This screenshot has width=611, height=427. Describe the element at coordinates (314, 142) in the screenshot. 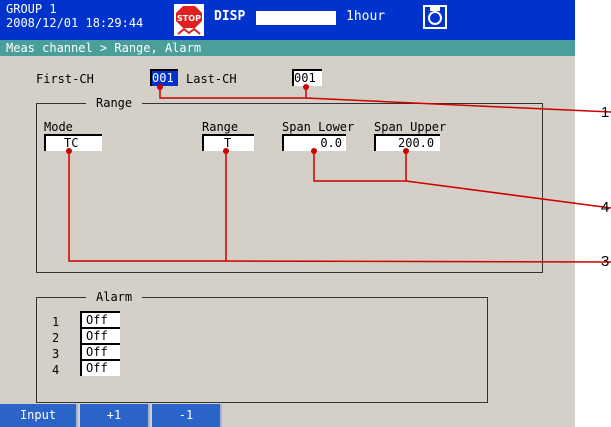

I see `span-lower-field: 0.0` at that location.